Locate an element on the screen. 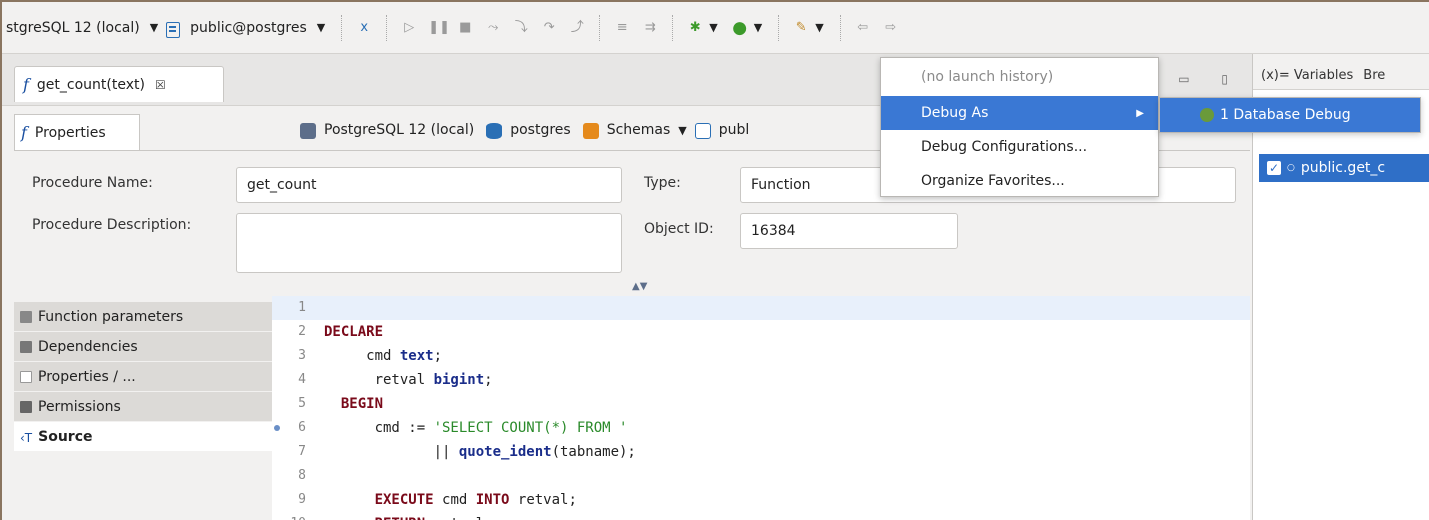  nav-permissions: Permissions is located at coordinates (143, 407).